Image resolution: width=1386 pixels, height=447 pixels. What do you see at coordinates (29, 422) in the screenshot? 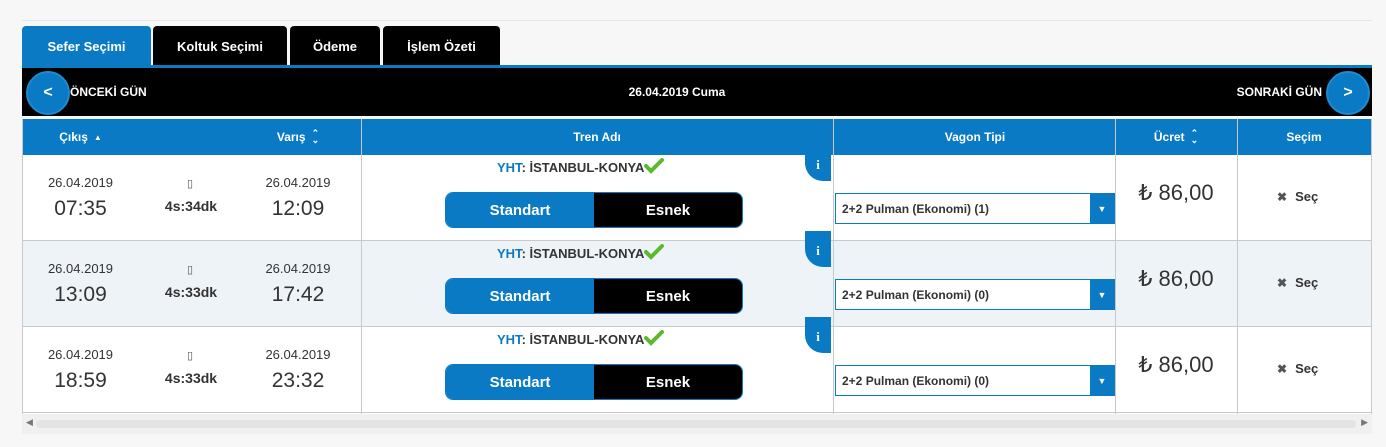
I see `scroll-left-icon: ◀` at bounding box center [29, 422].